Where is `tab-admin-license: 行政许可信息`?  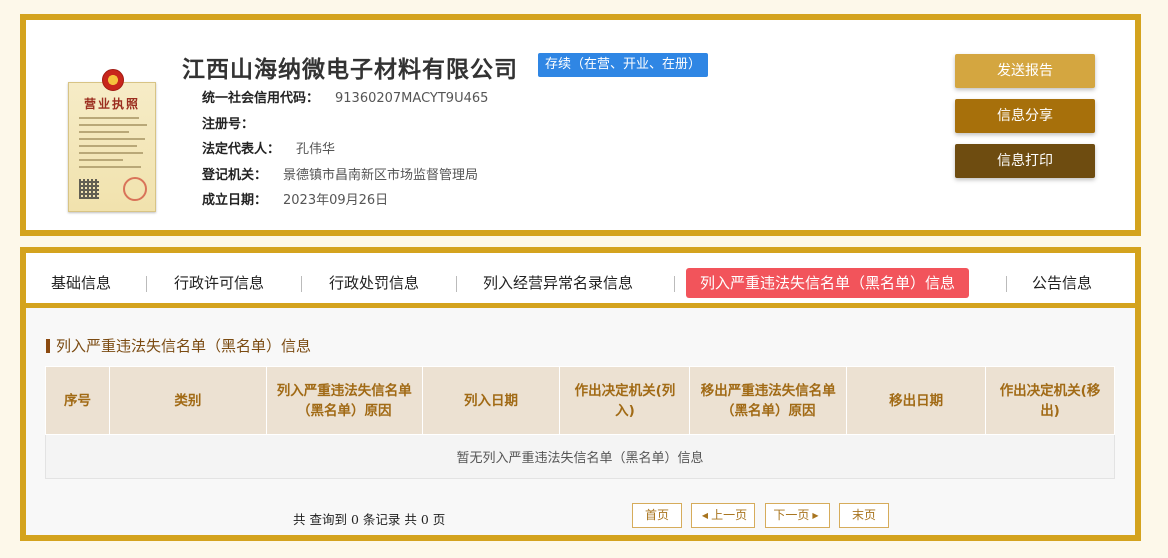 tab-admin-license: 行政许可信息 is located at coordinates (219, 283).